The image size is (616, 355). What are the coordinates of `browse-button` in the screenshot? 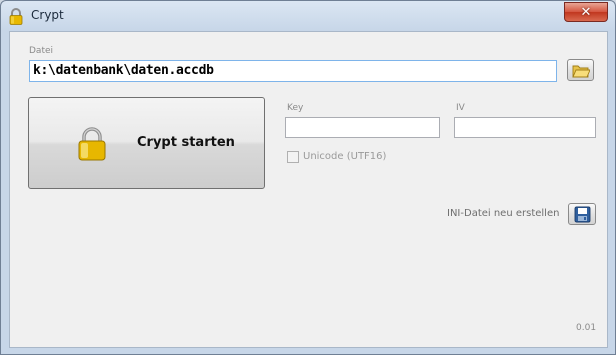 It's located at (580, 70).